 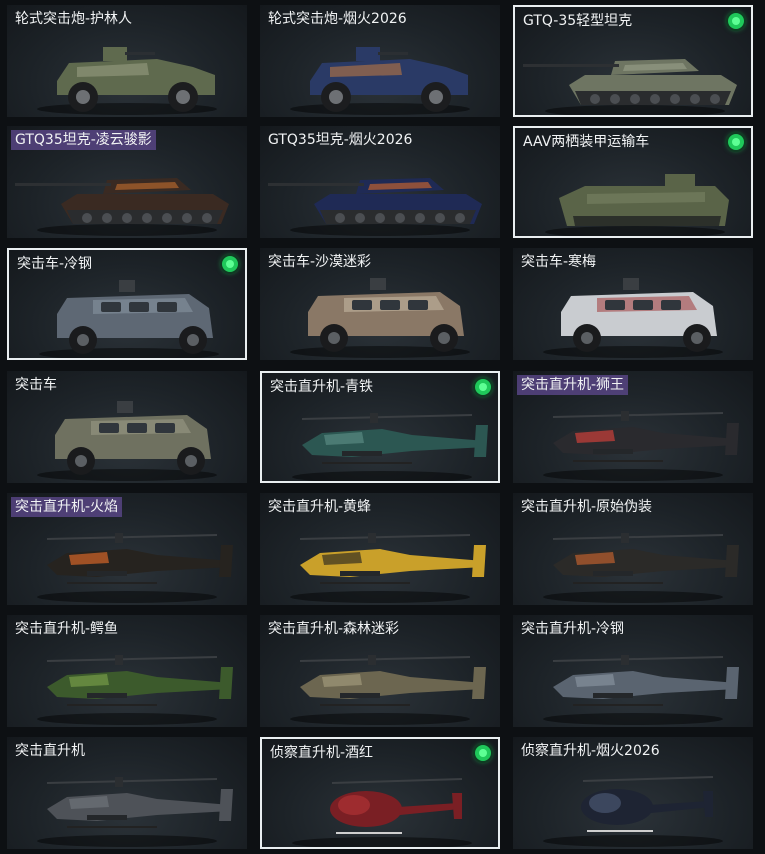 I want to click on vehicle-skin-card: 突击直升机-狮王, so click(x=633, y=427).